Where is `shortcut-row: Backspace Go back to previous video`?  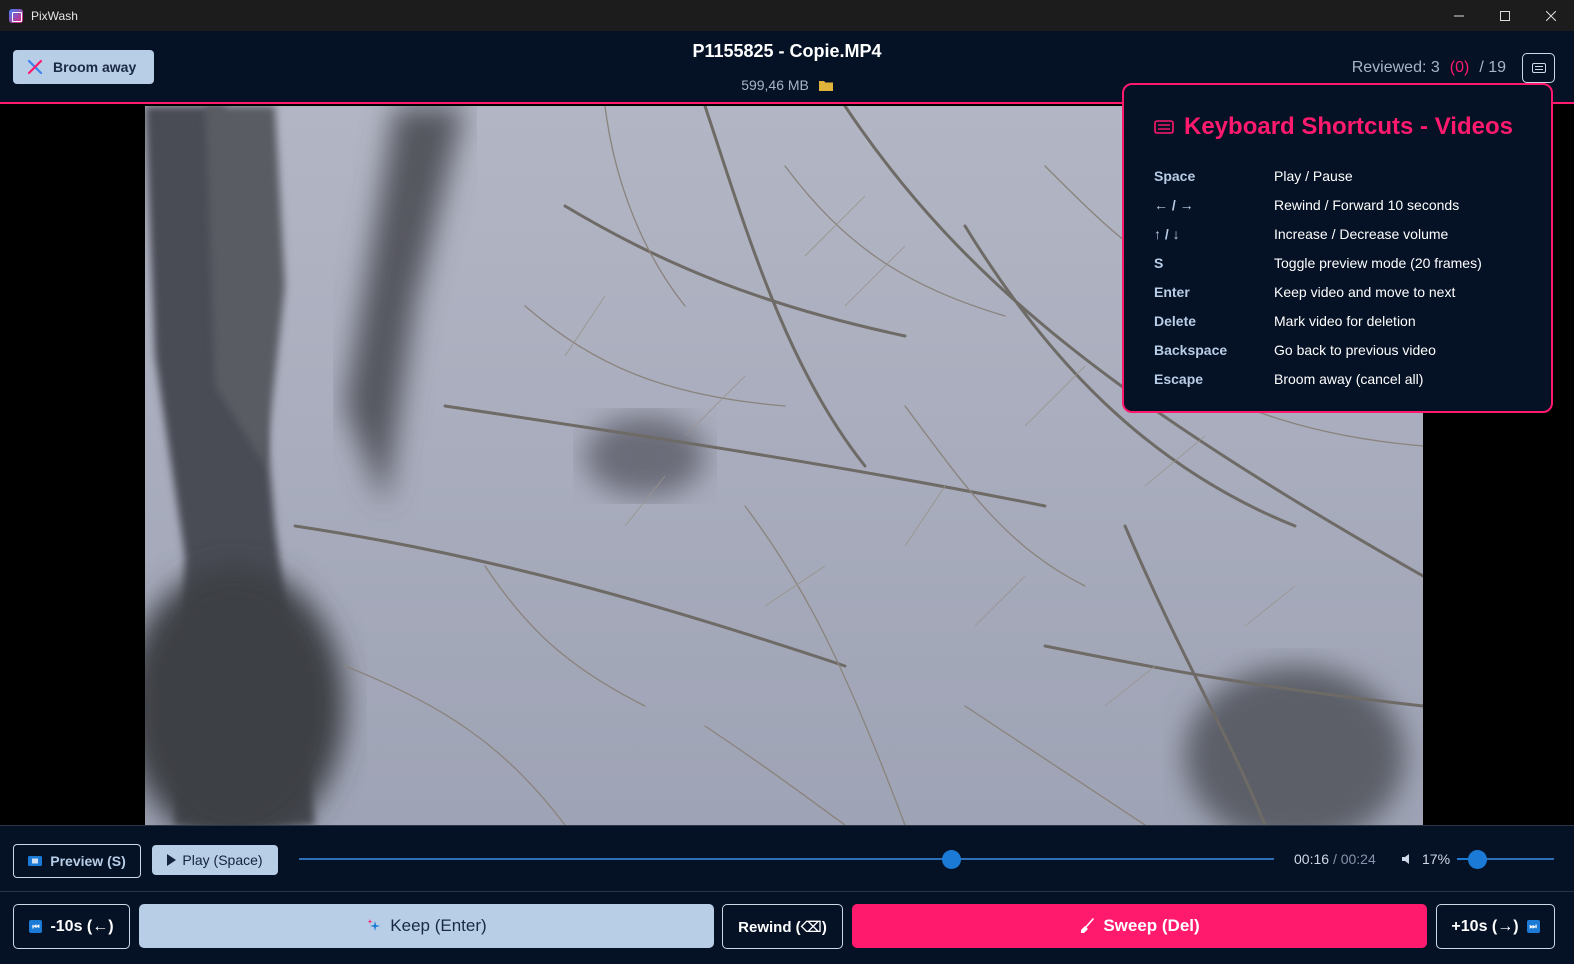 shortcut-row: Backspace Go back to previous video is located at coordinates (1352, 349).